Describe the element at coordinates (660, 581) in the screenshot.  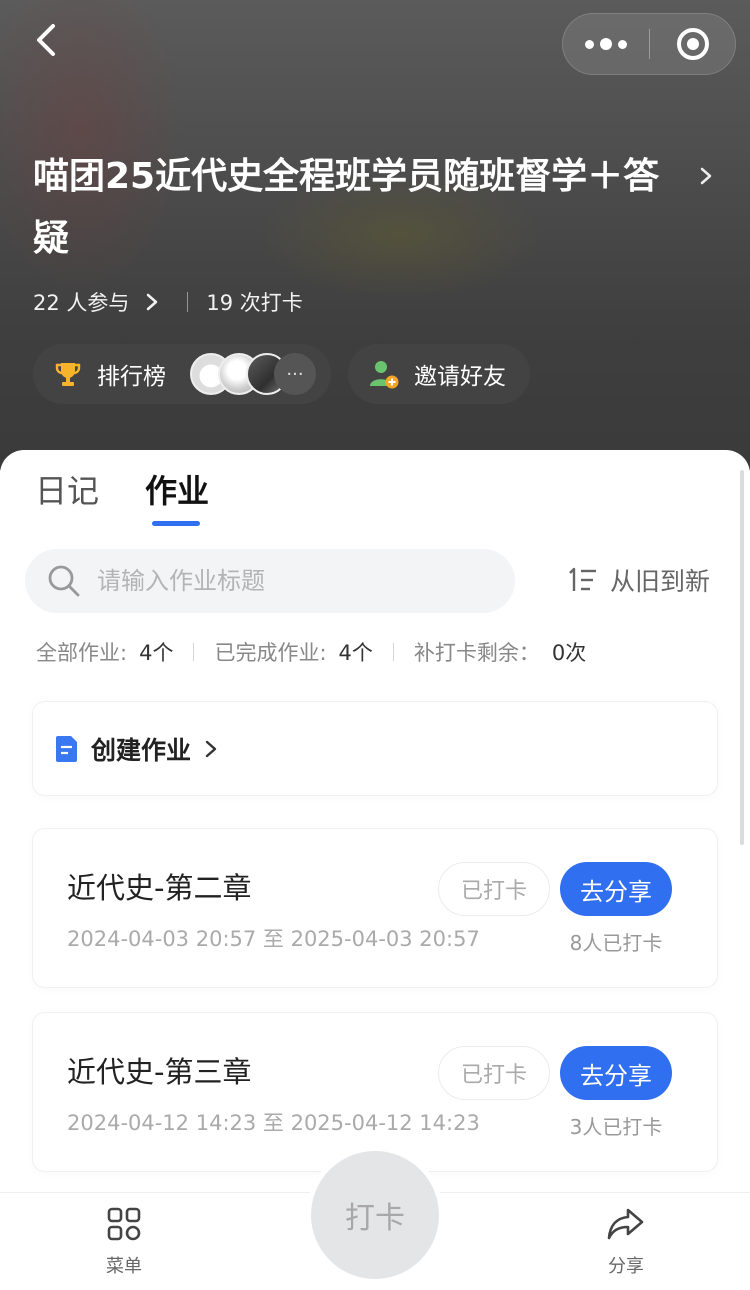
I see `sort-label: 从旧到新` at that location.